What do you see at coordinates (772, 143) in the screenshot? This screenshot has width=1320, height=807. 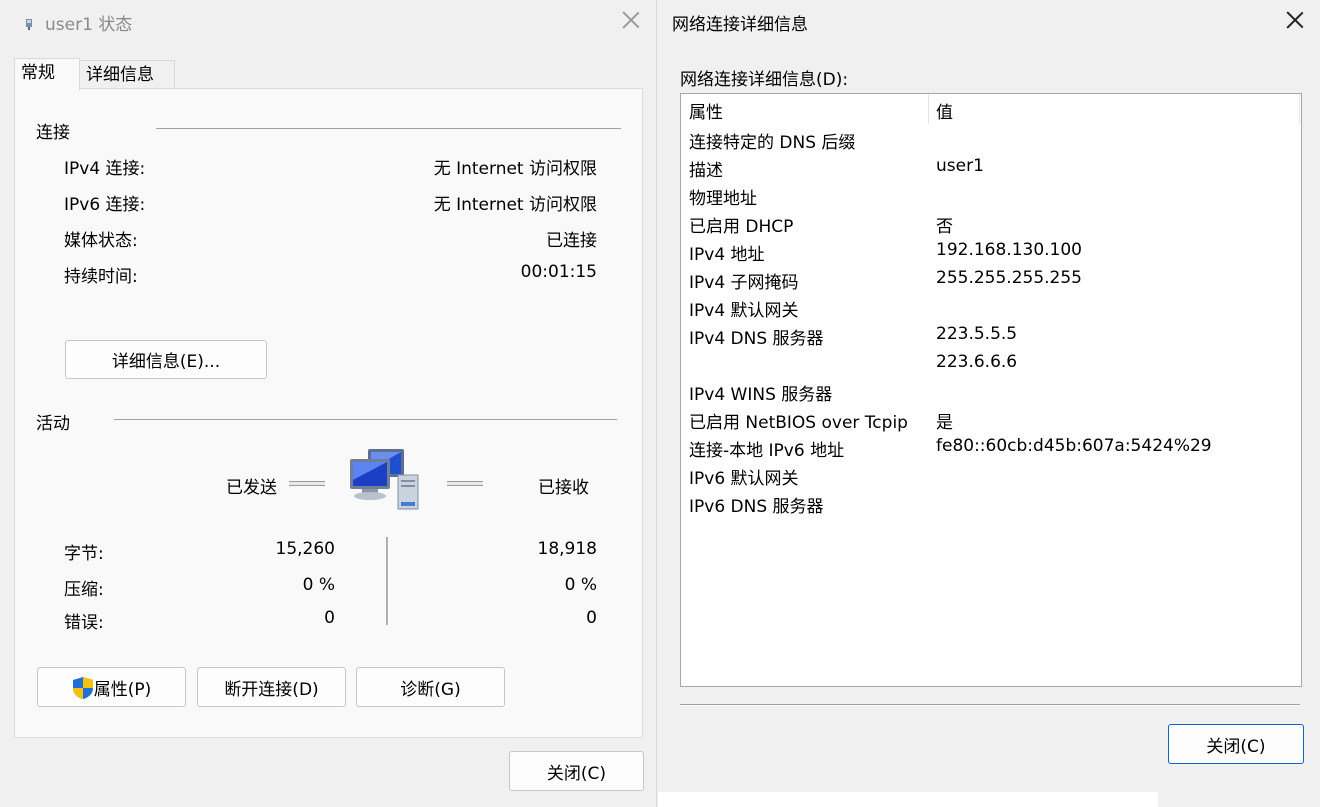 I see `list-item-property: 连接特定的 DNS 后缀` at bounding box center [772, 143].